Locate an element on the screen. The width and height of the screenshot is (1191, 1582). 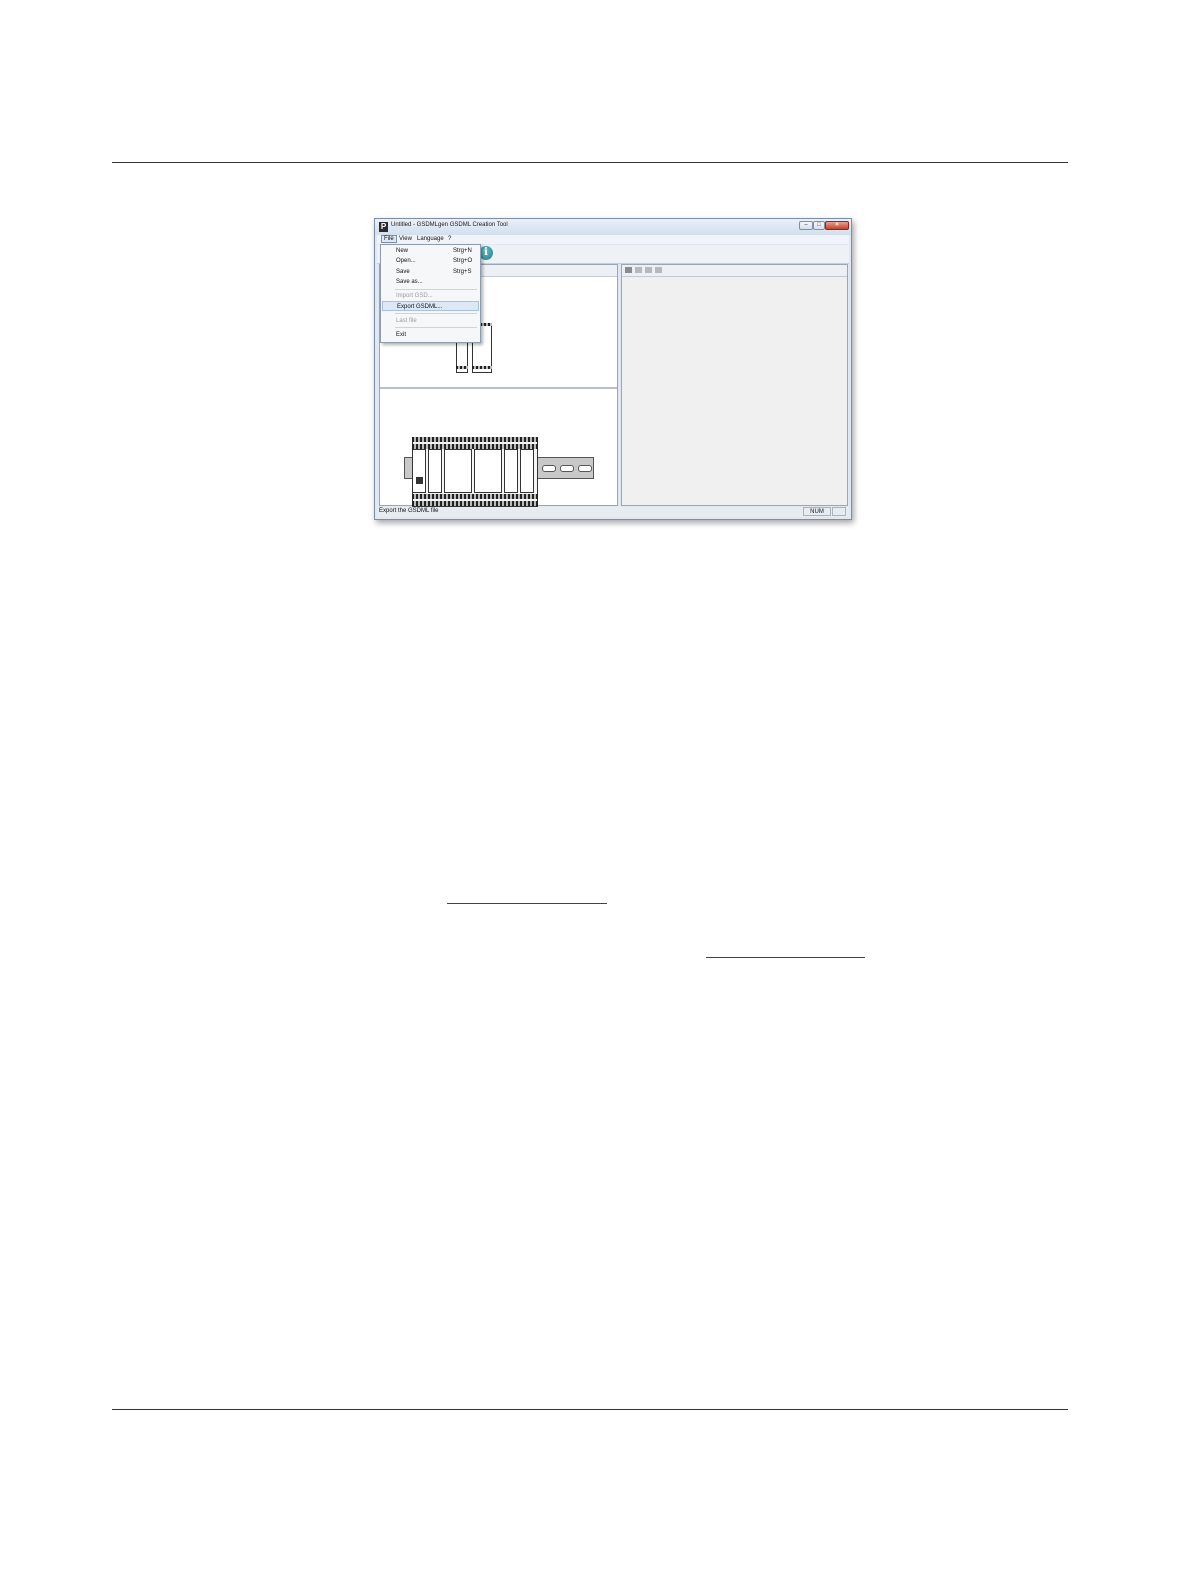
menu-item-label: Exit is located at coordinates (401, 335).